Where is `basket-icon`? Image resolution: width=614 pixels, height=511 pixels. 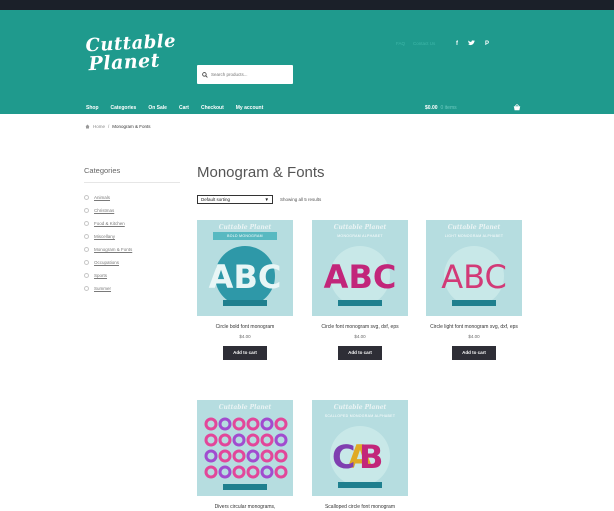
basket-icon is located at coordinates (517, 107).